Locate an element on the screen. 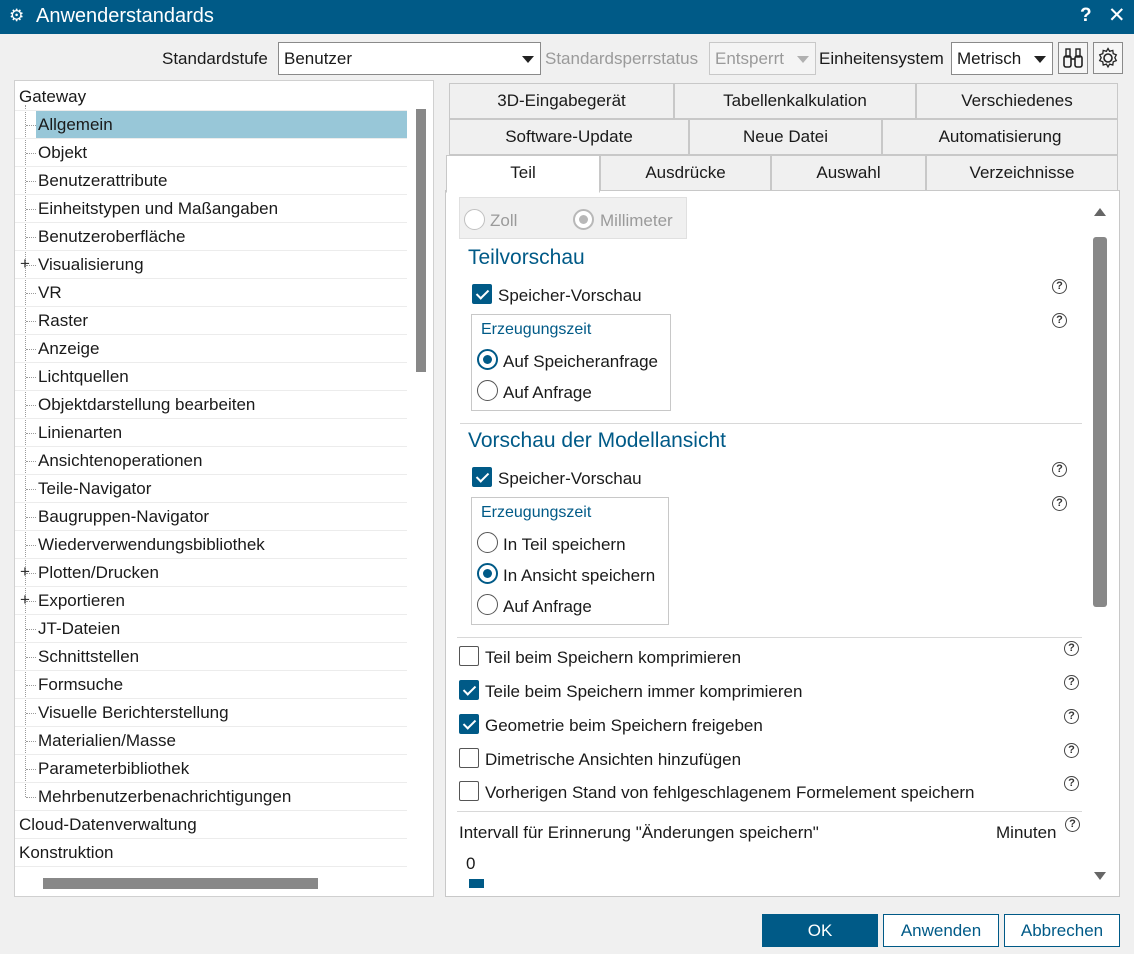 This screenshot has width=1134, height=954. sperrstatus-value: Entsperrt is located at coordinates (749, 58).